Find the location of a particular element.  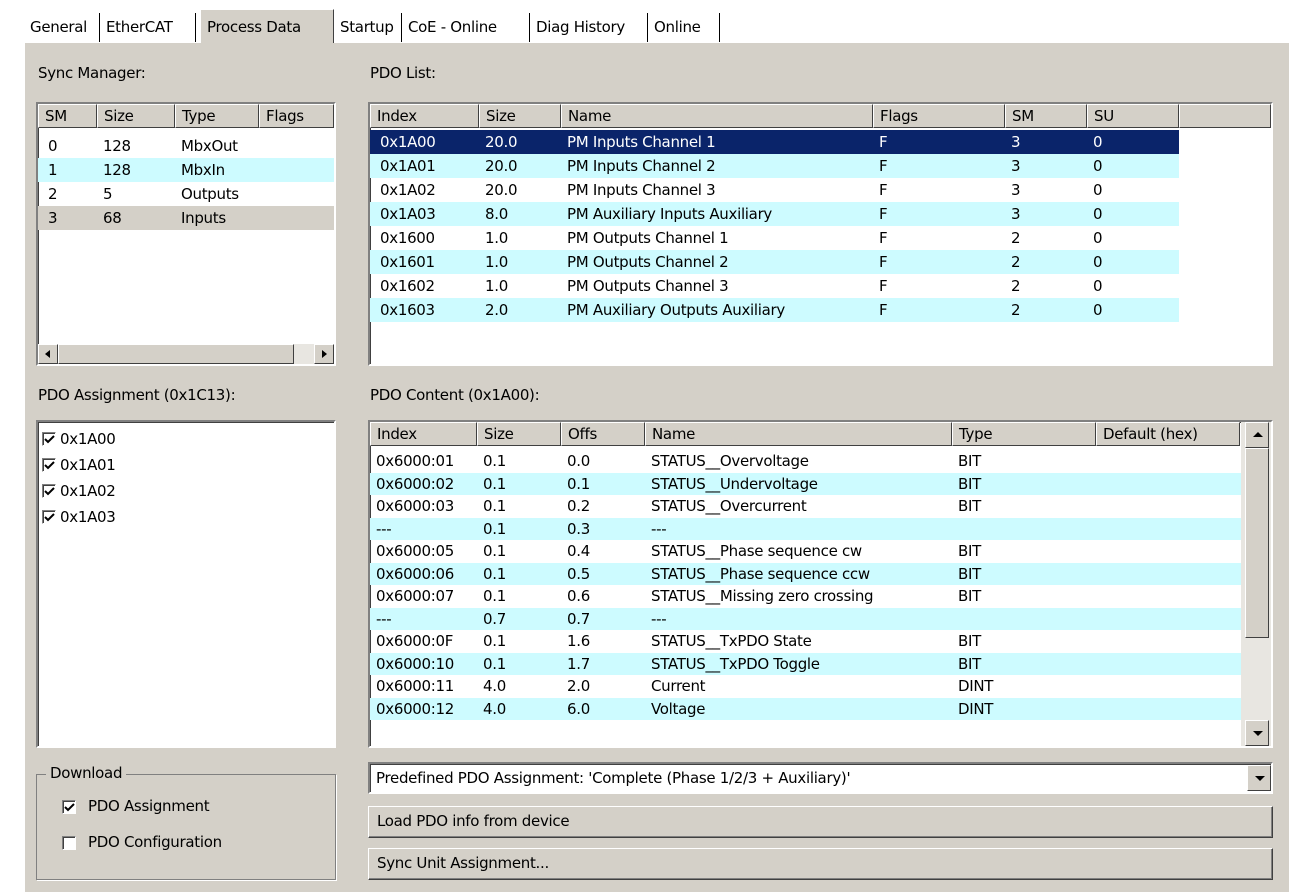

column-header: SU is located at coordinates (1133, 116).